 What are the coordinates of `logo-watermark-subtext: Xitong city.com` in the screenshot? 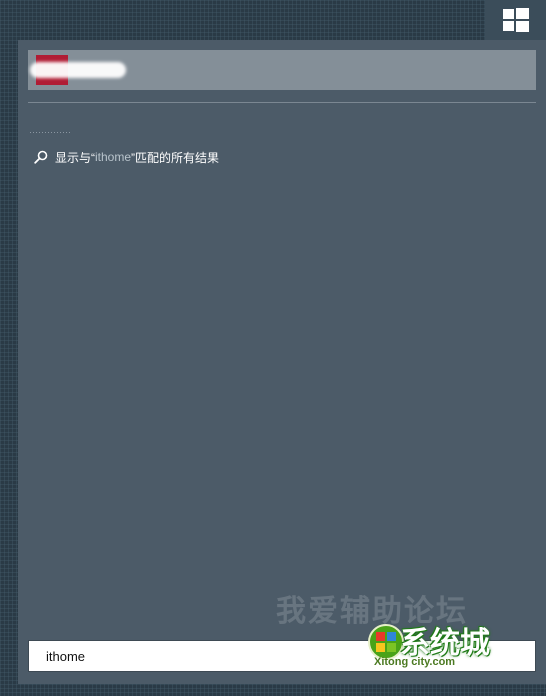 It's located at (415, 662).